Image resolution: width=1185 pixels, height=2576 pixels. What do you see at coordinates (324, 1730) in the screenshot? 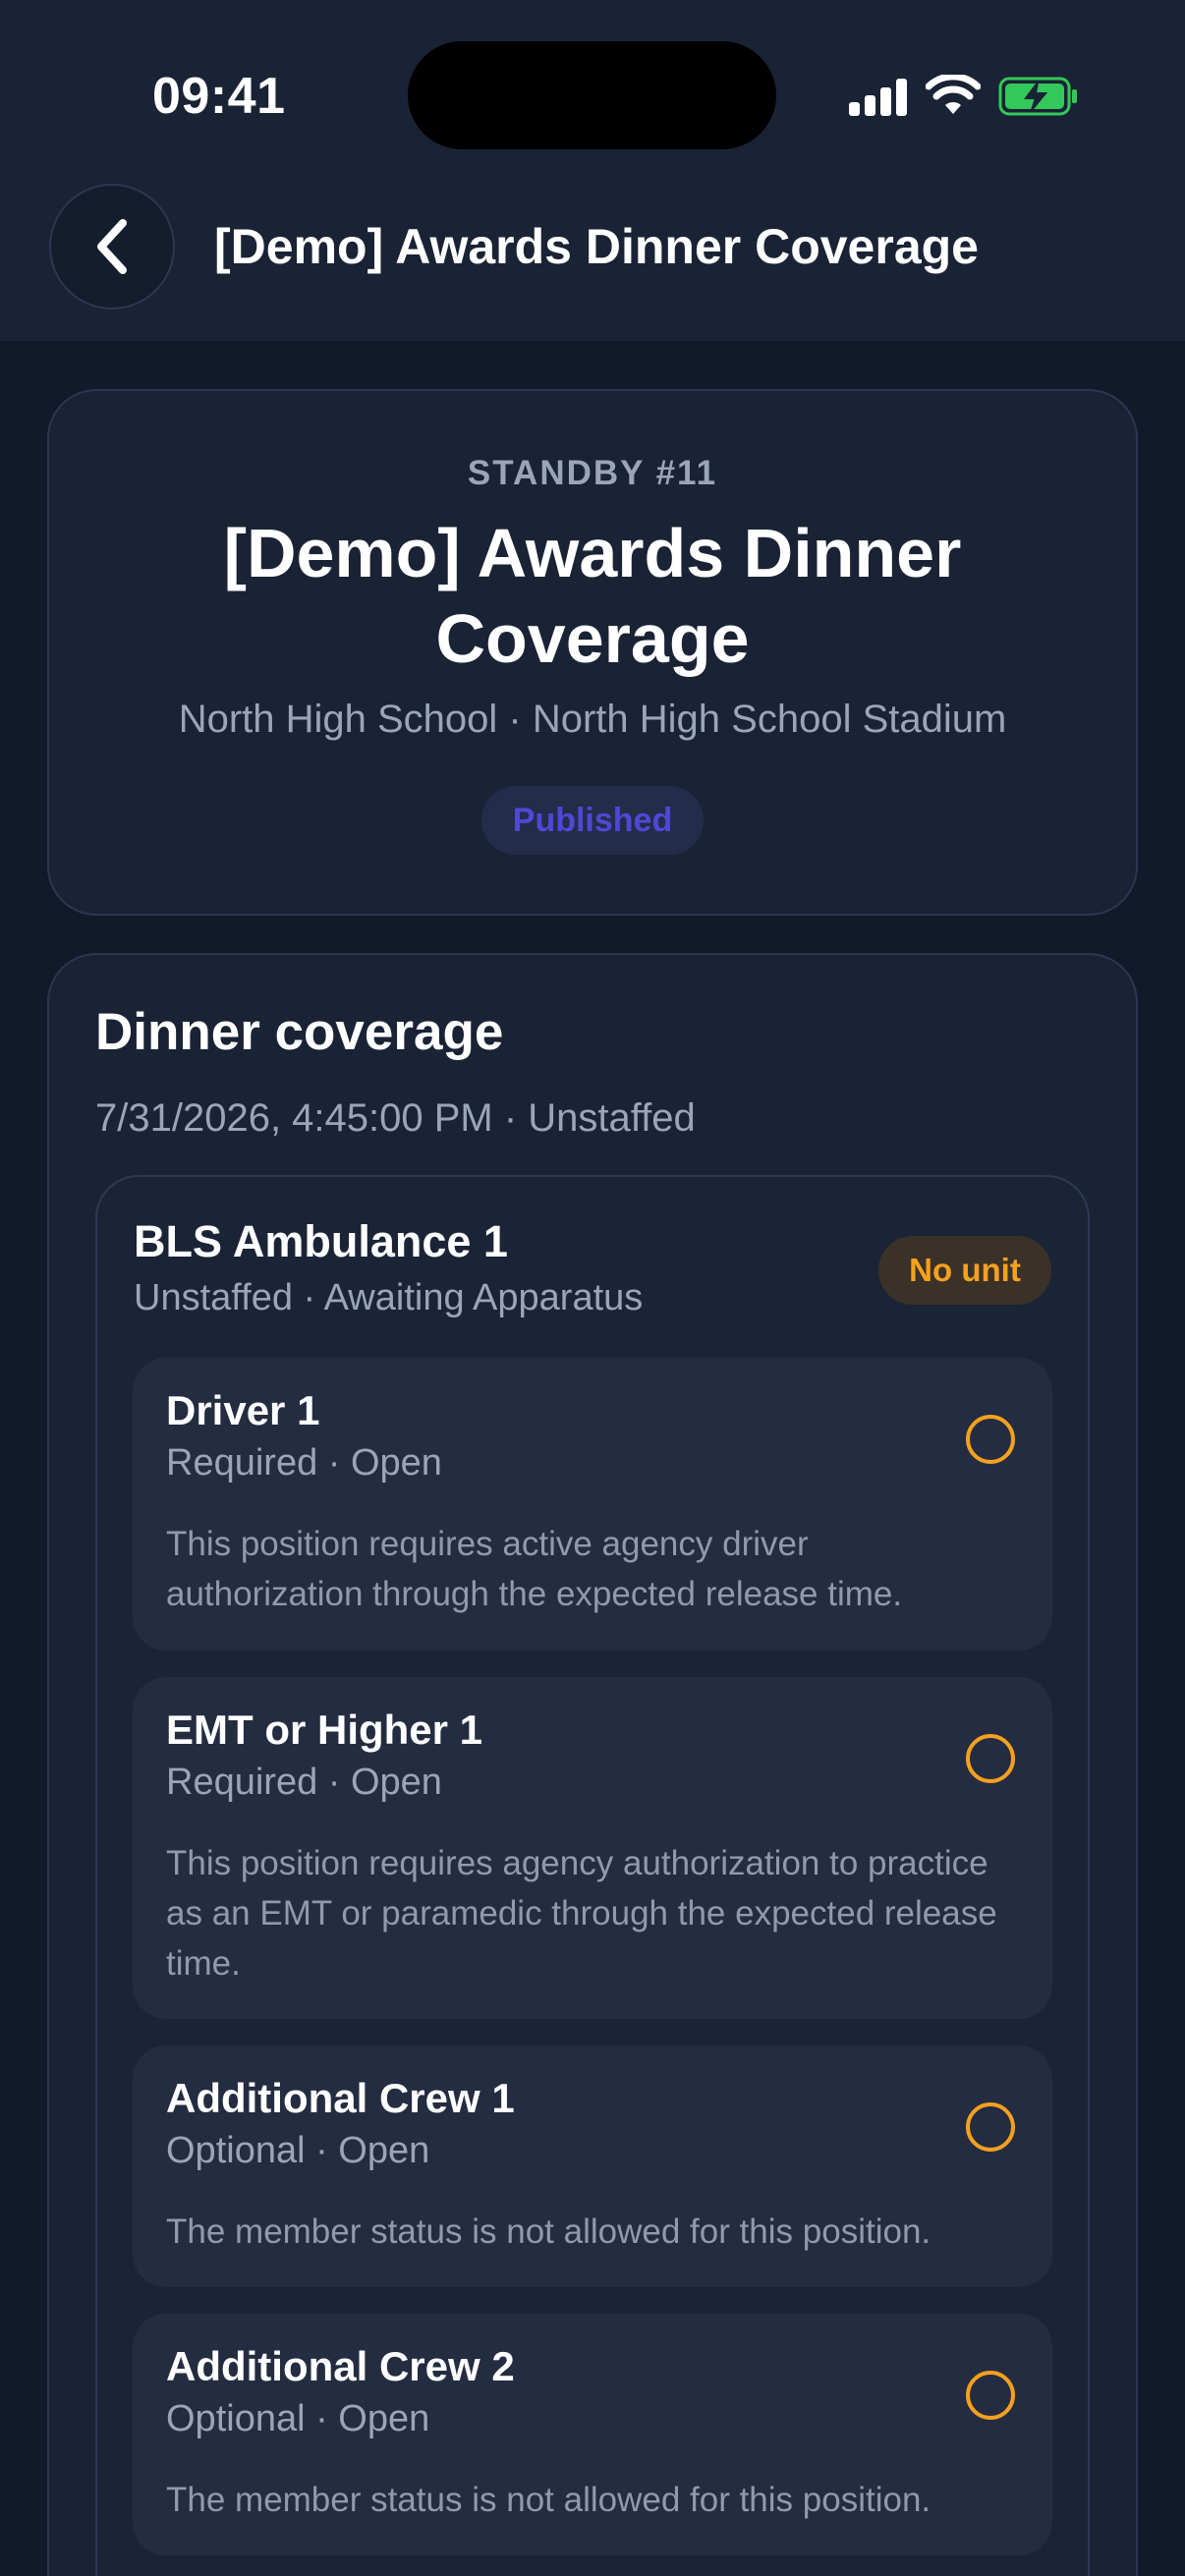
I see `position-title: EMT or Higher 1` at bounding box center [324, 1730].